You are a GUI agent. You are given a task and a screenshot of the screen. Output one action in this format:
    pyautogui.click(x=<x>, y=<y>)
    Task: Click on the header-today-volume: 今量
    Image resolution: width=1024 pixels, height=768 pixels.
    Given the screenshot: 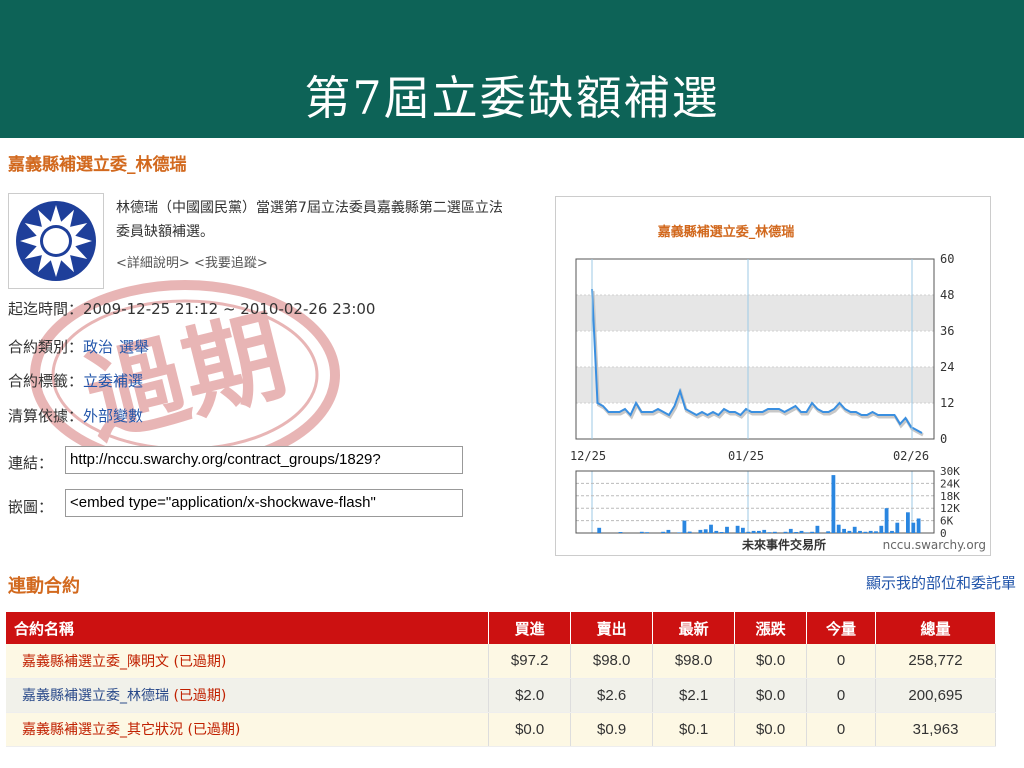 What is the action you would take?
    pyautogui.click(x=841, y=628)
    